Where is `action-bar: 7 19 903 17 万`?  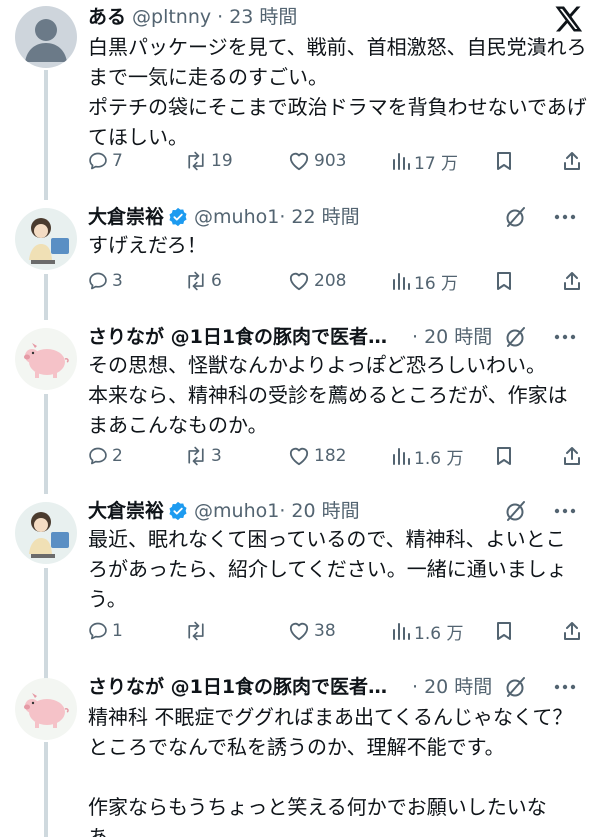
action-bar: 7 19 903 17 万 is located at coordinates (338, 161).